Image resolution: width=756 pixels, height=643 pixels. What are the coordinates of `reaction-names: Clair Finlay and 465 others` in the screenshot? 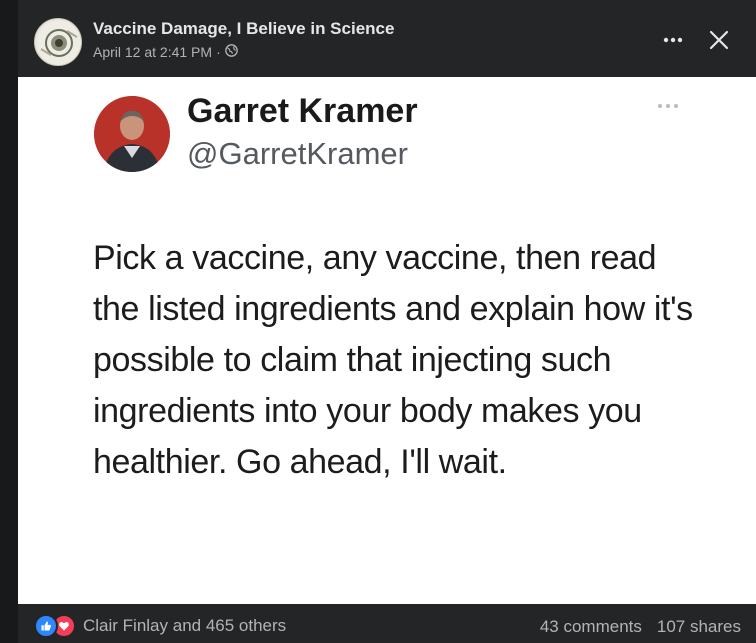 It's located at (184, 626).